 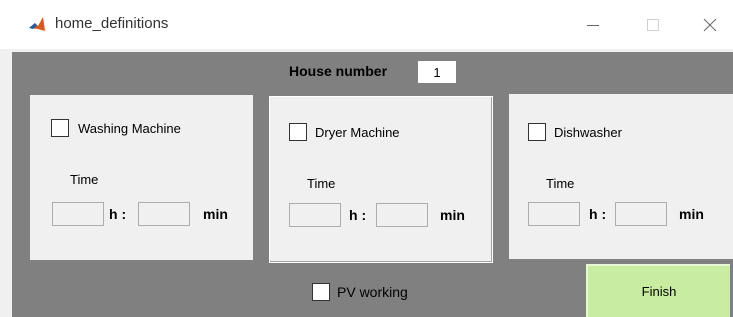 I want to click on dishwasher-checkbox, so click(x=537, y=132).